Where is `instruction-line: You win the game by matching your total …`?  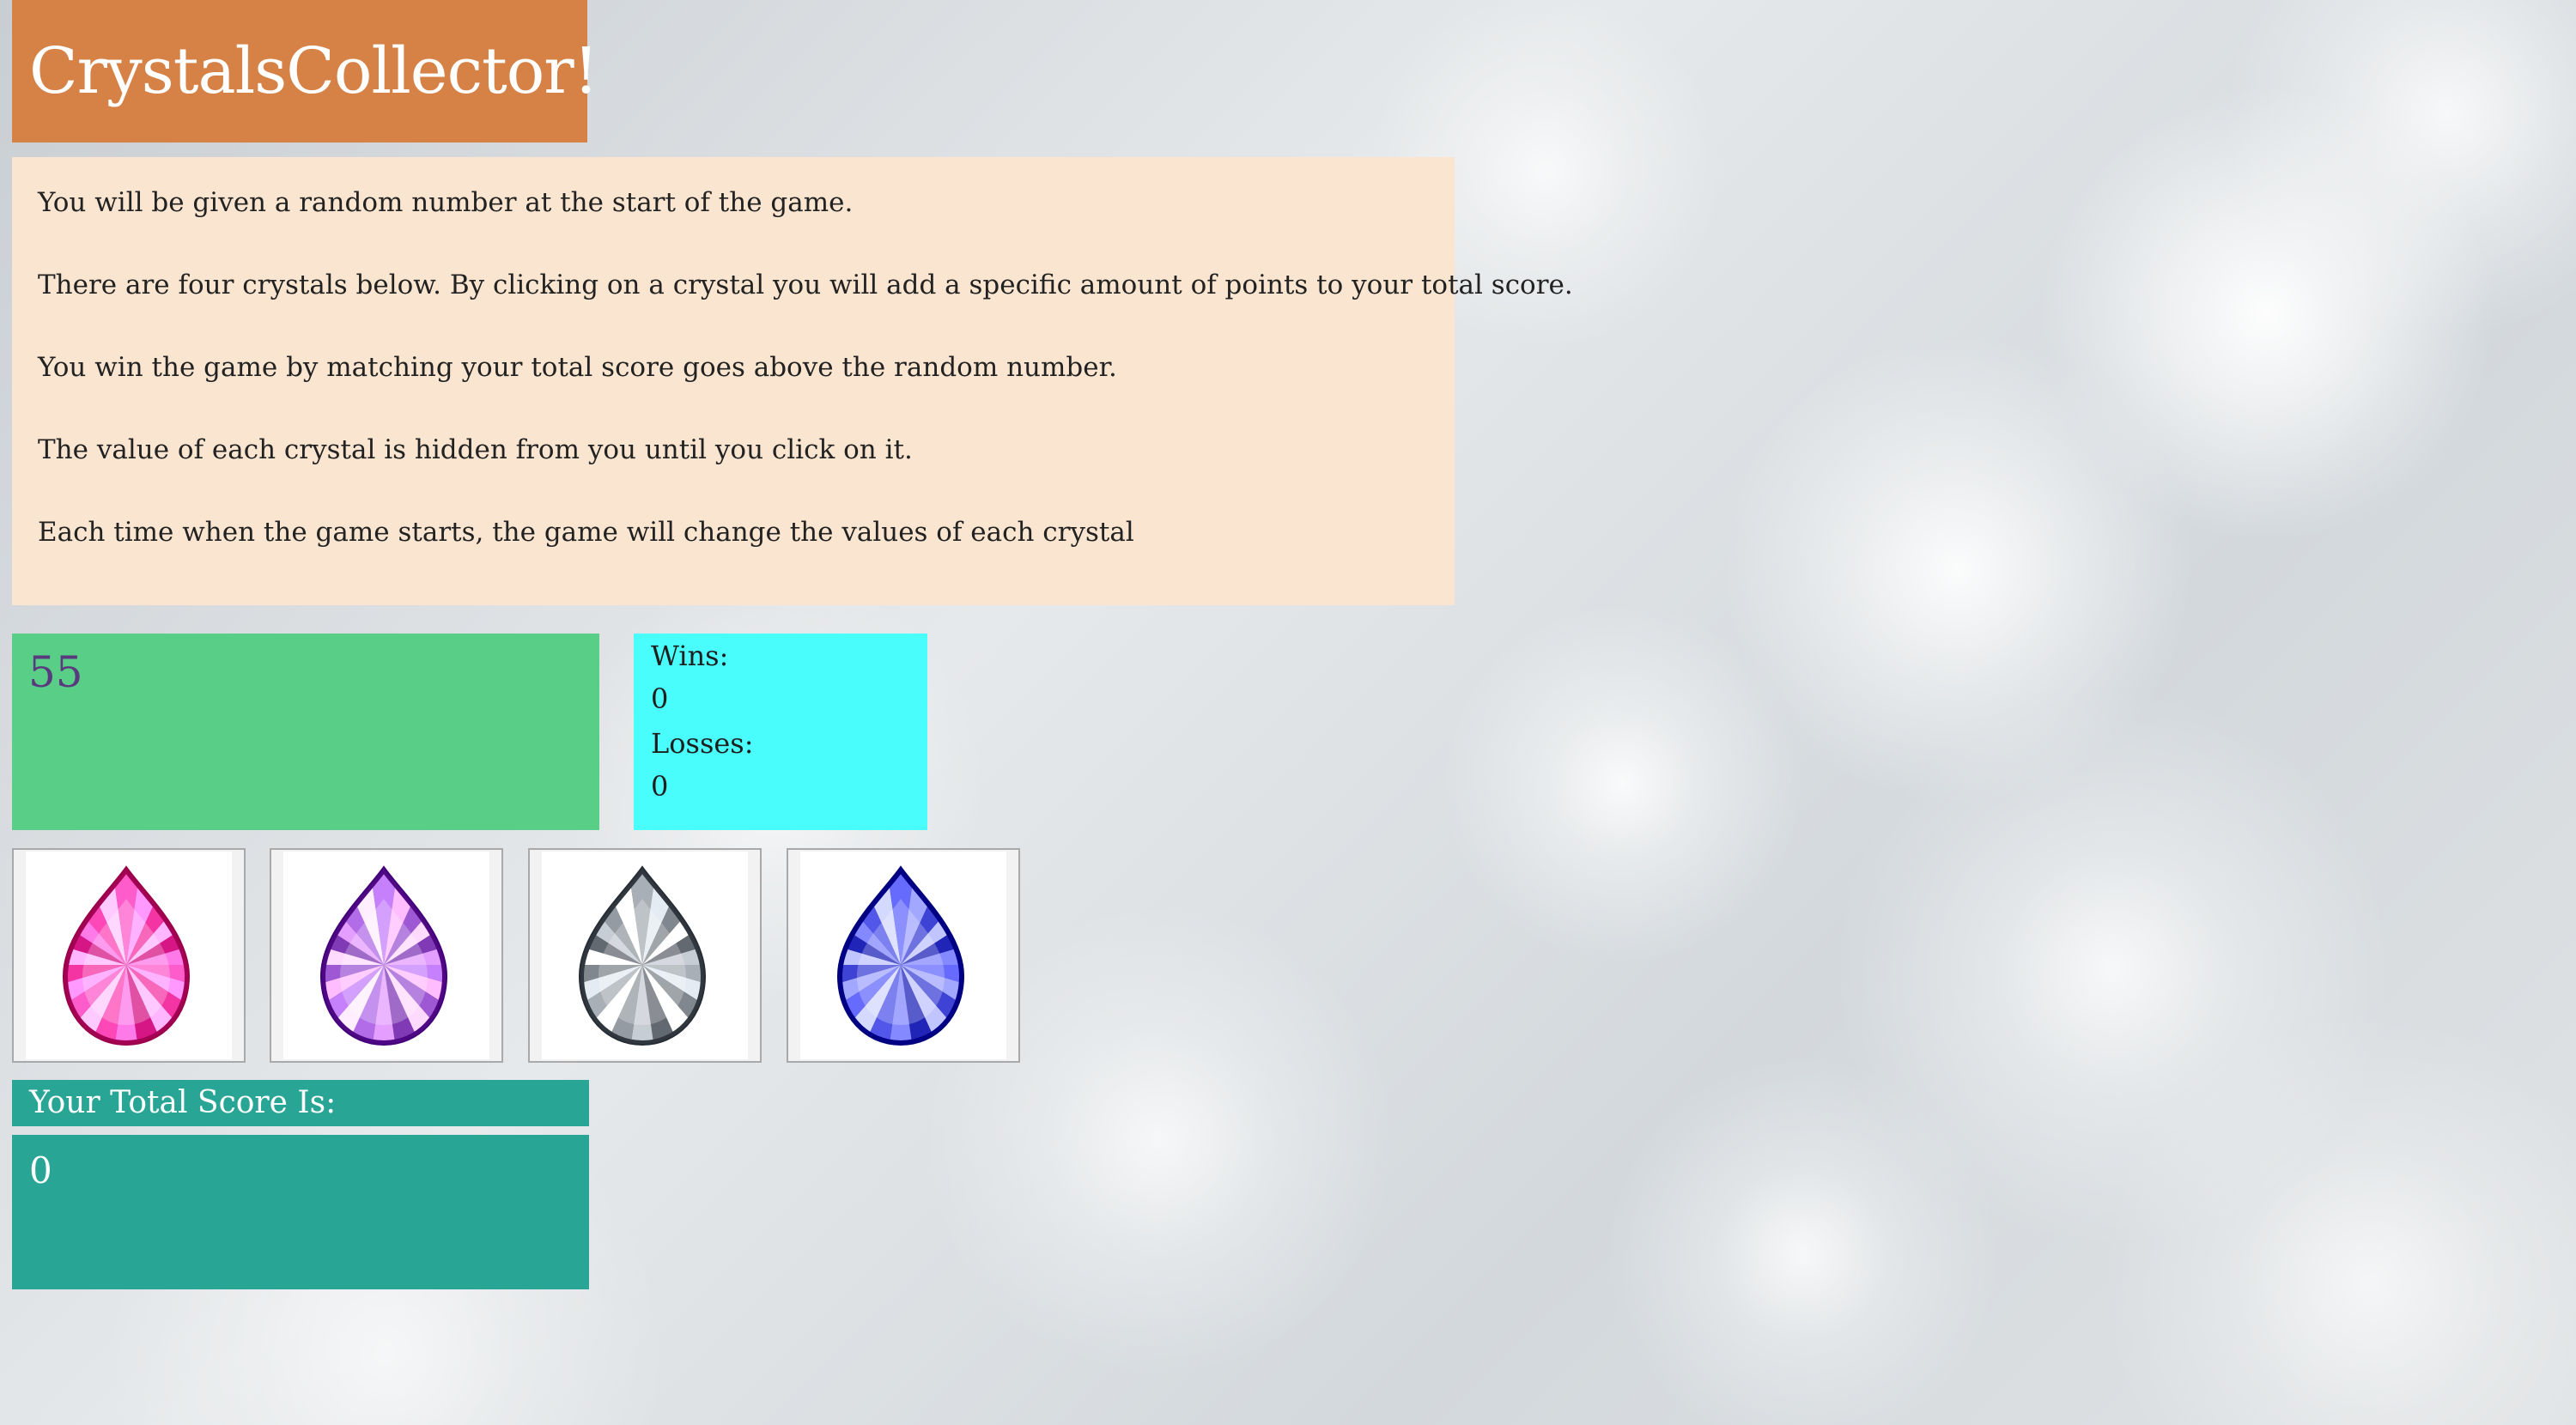
instruction-line: You win the game by matching your total … is located at coordinates (577, 367).